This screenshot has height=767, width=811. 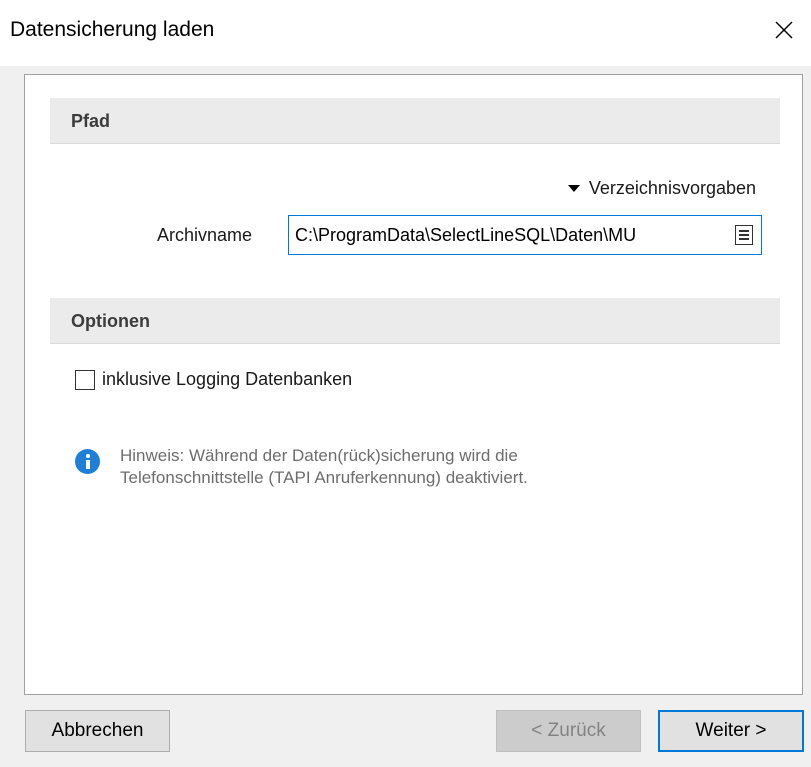 I want to click on cancel-button: Abbrechen, so click(x=97, y=731).